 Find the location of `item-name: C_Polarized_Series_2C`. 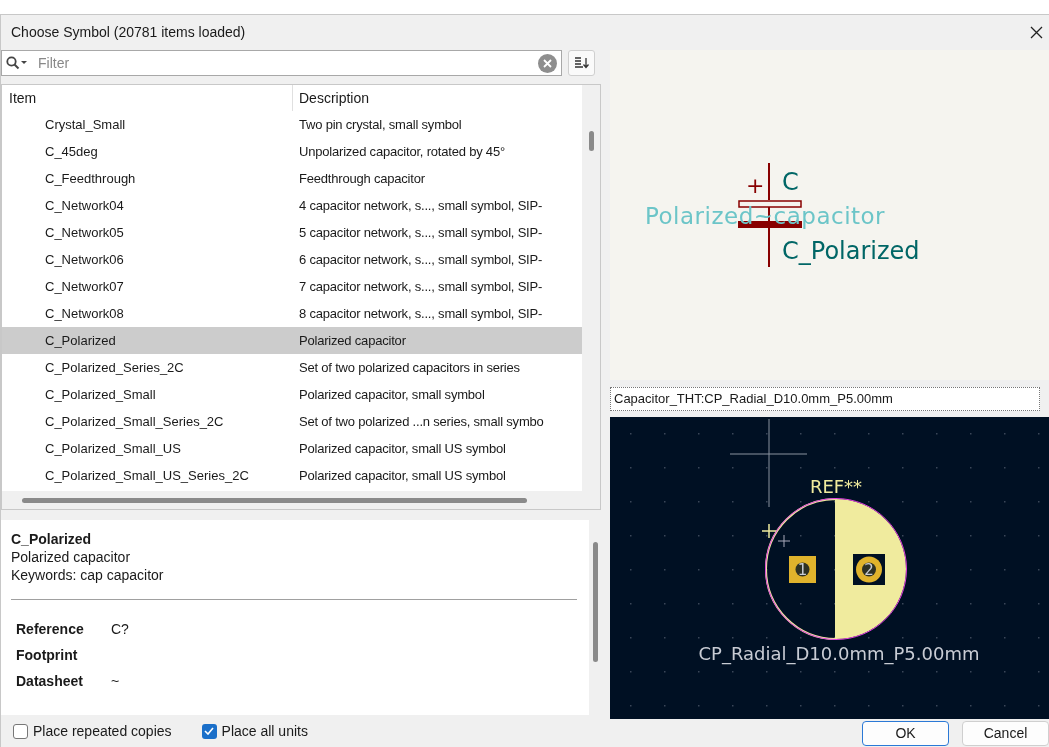

item-name: C_Polarized_Series_2C is located at coordinates (114, 367).